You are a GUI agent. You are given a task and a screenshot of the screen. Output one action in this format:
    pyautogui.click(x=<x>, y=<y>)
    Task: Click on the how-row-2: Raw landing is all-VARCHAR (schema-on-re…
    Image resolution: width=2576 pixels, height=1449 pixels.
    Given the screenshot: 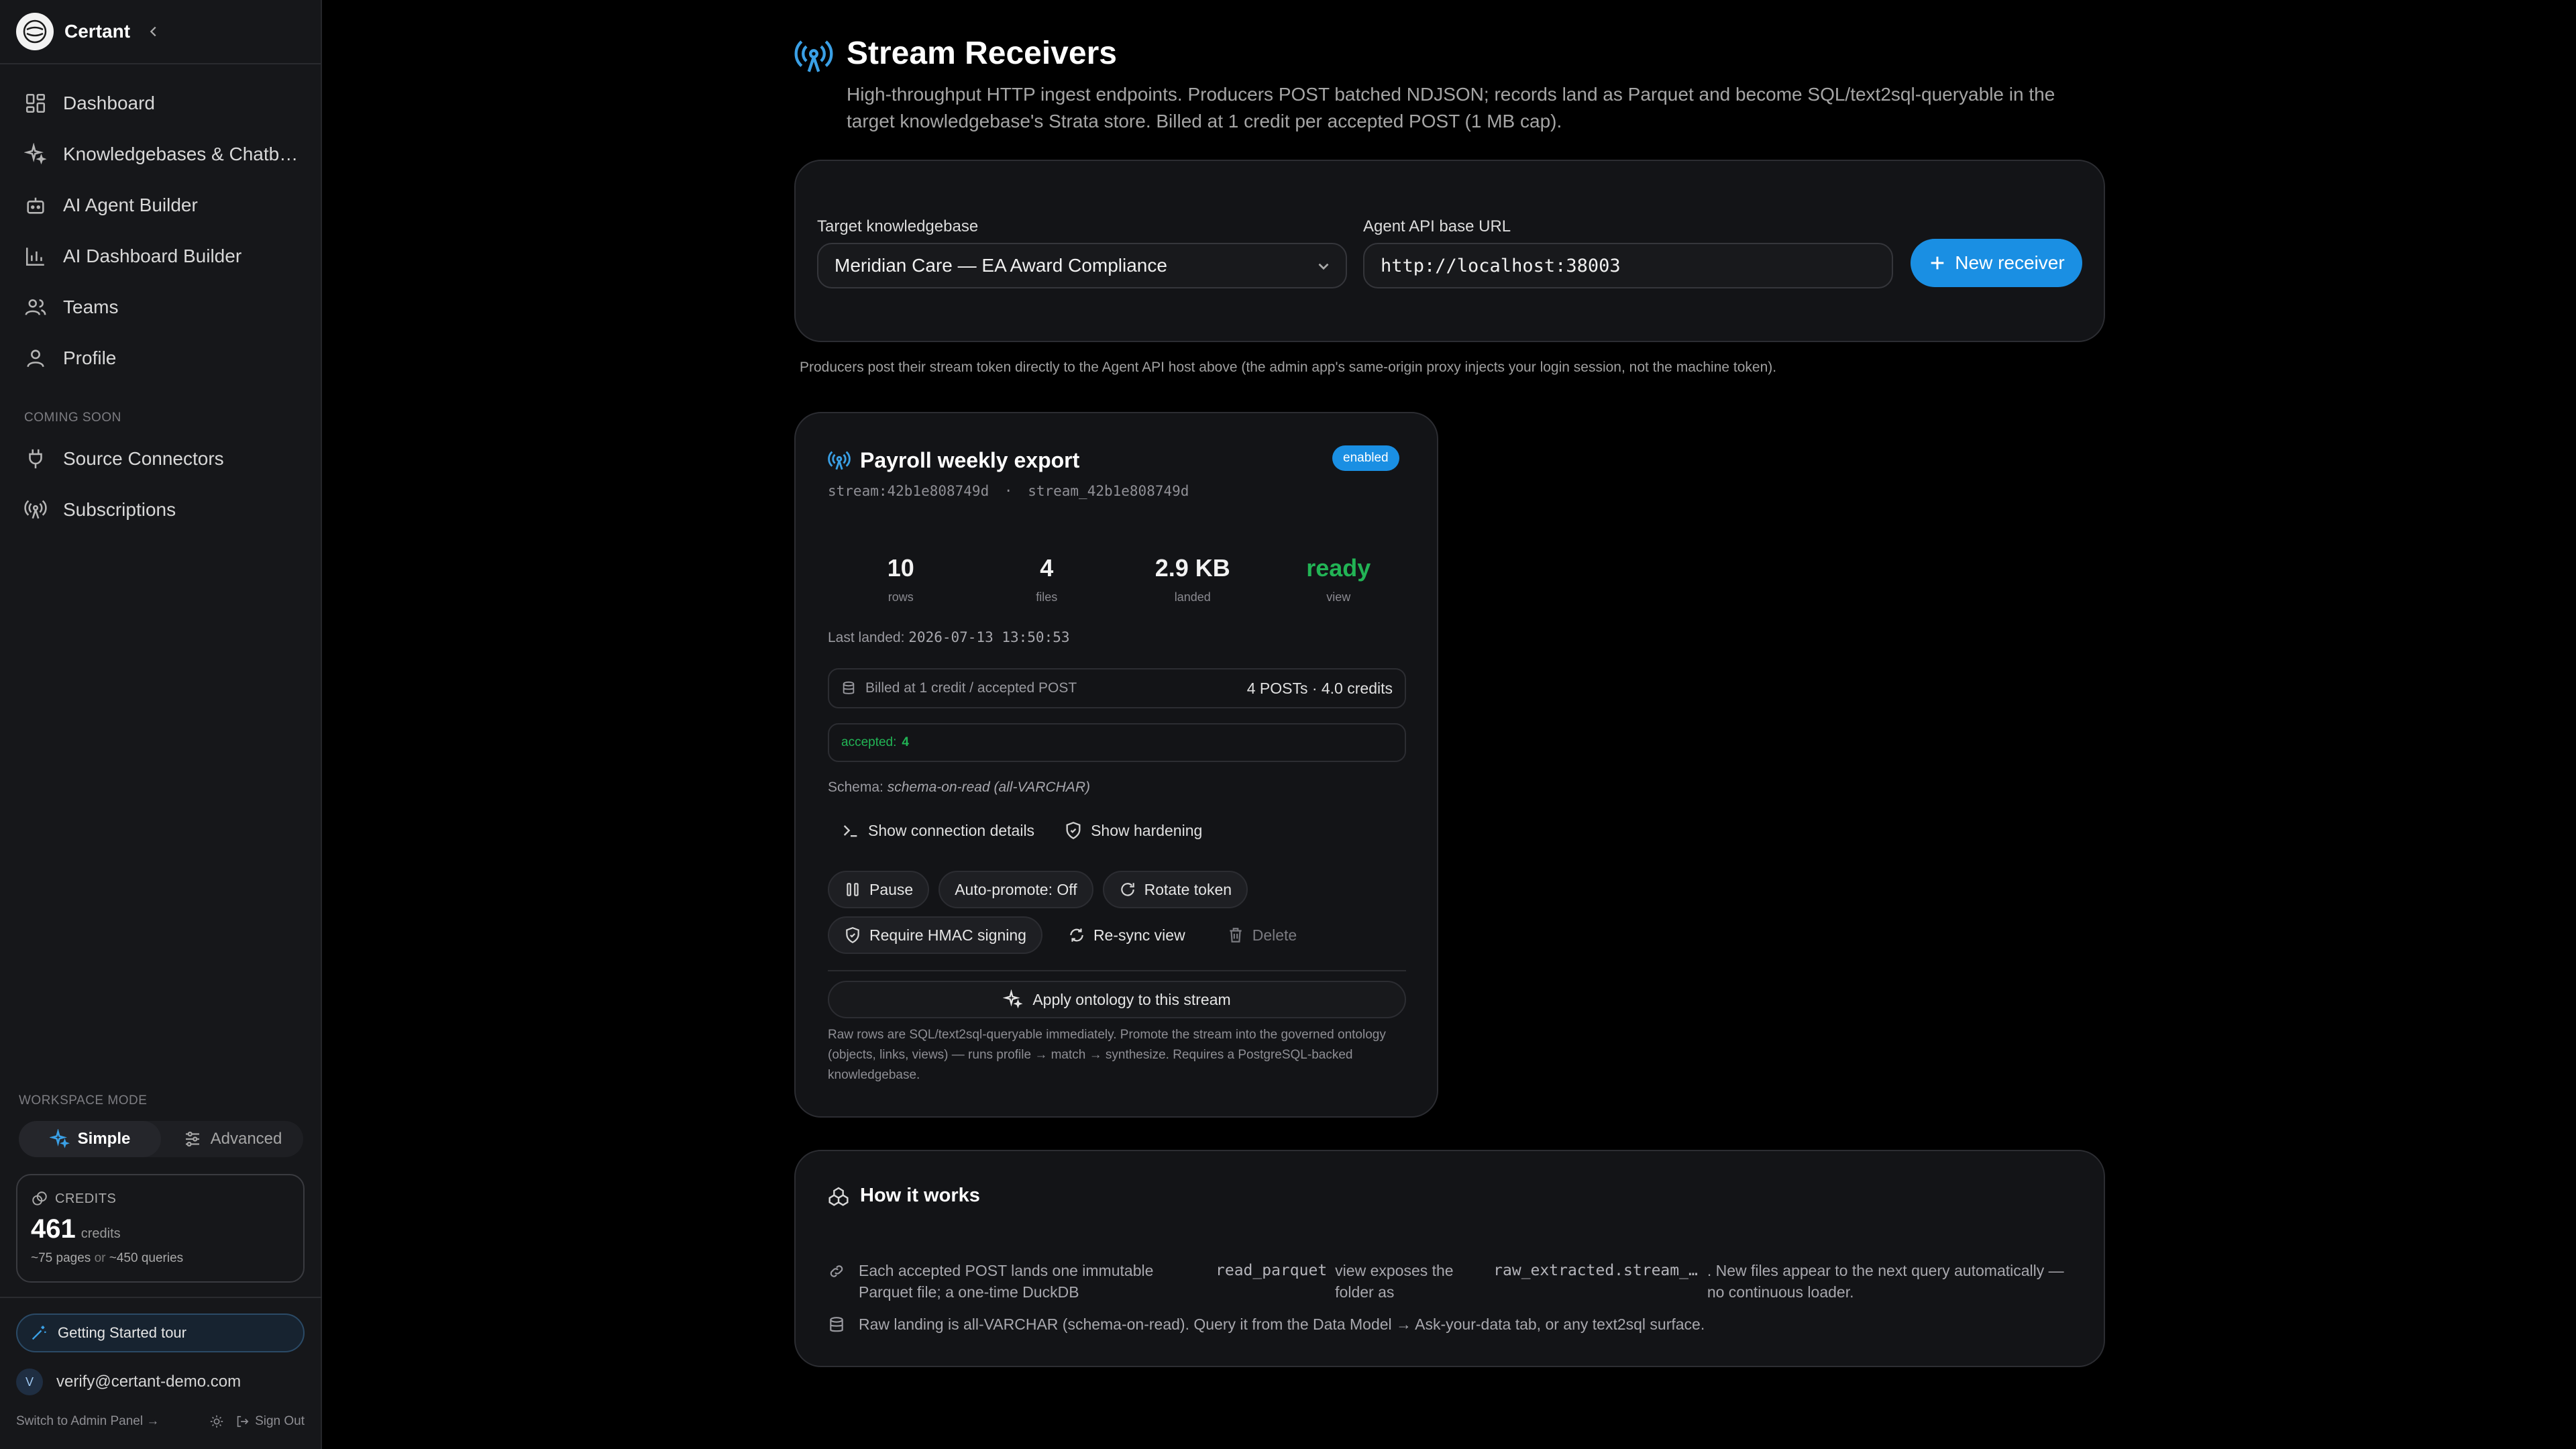 What is the action you would take?
    pyautogui.click(x=1266, y=1324)
    